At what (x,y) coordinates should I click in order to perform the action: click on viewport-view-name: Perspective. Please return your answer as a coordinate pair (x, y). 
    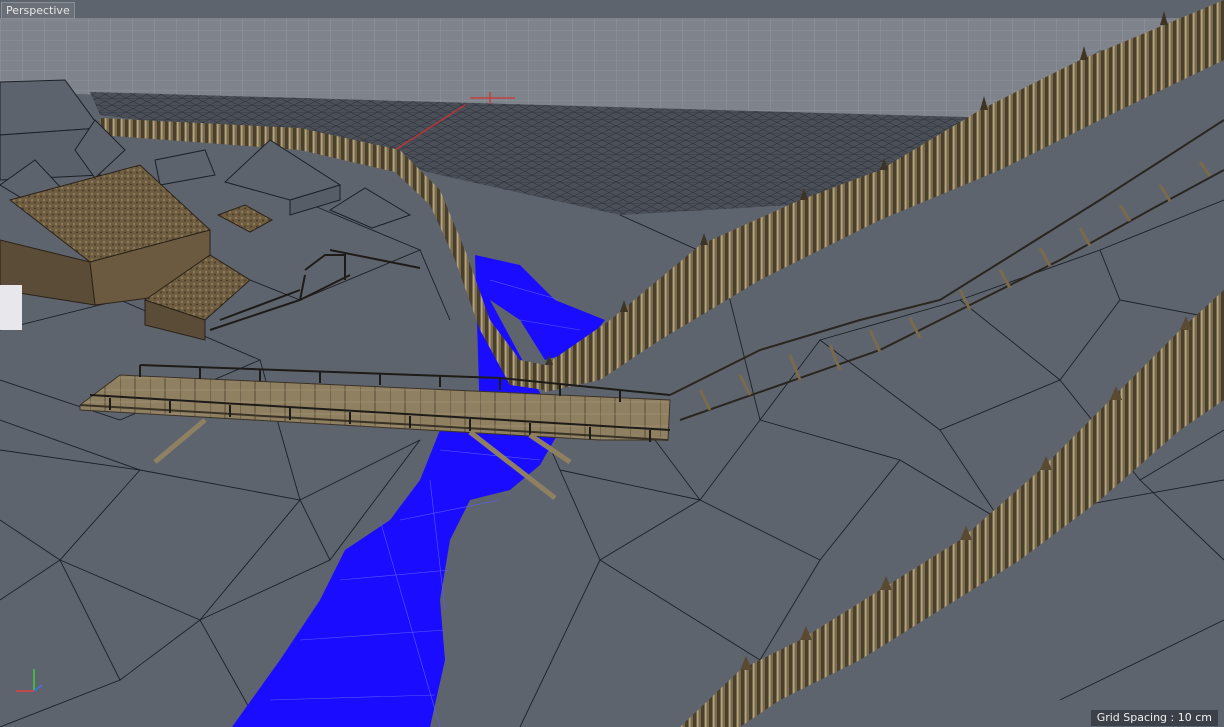
    Looking at the image, I should click on (38, 10).